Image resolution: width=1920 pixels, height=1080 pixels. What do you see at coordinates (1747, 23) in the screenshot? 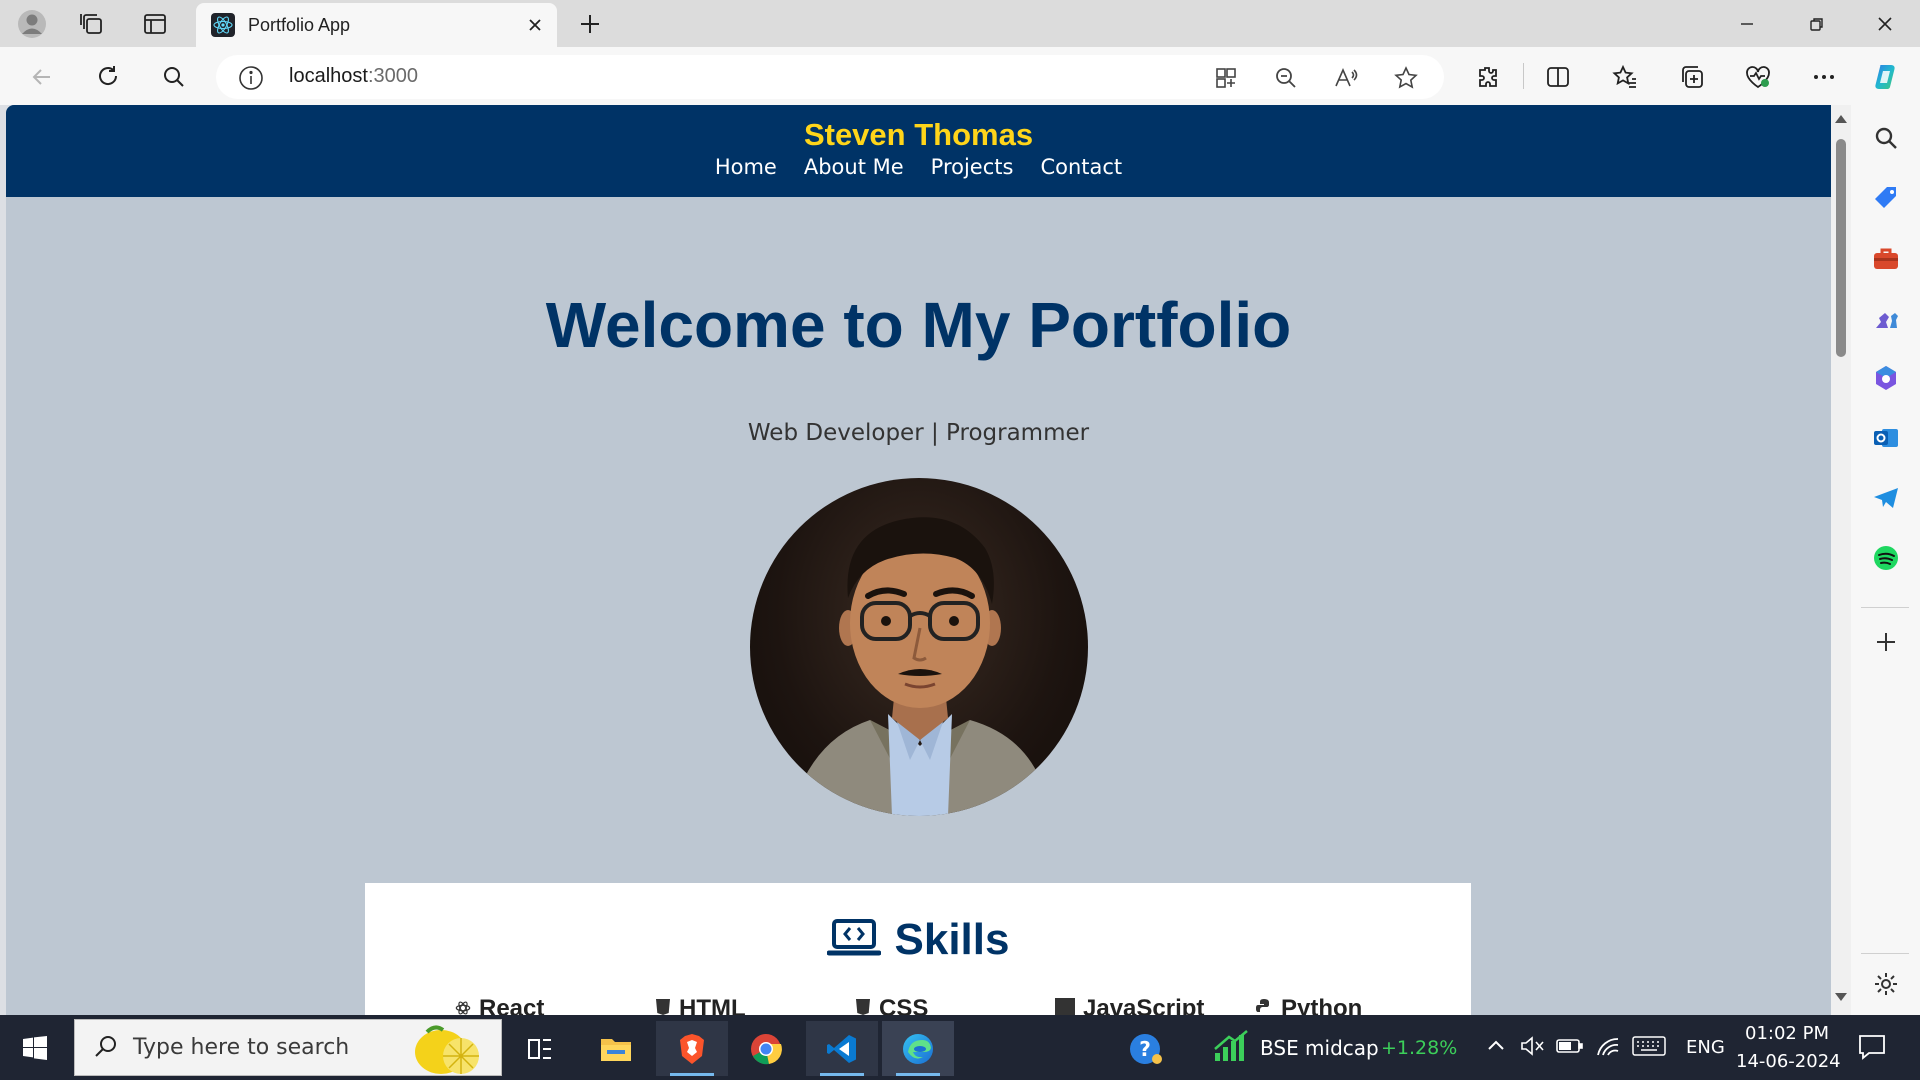
I see `minimize-icon` at bounding box center [1747, 23].